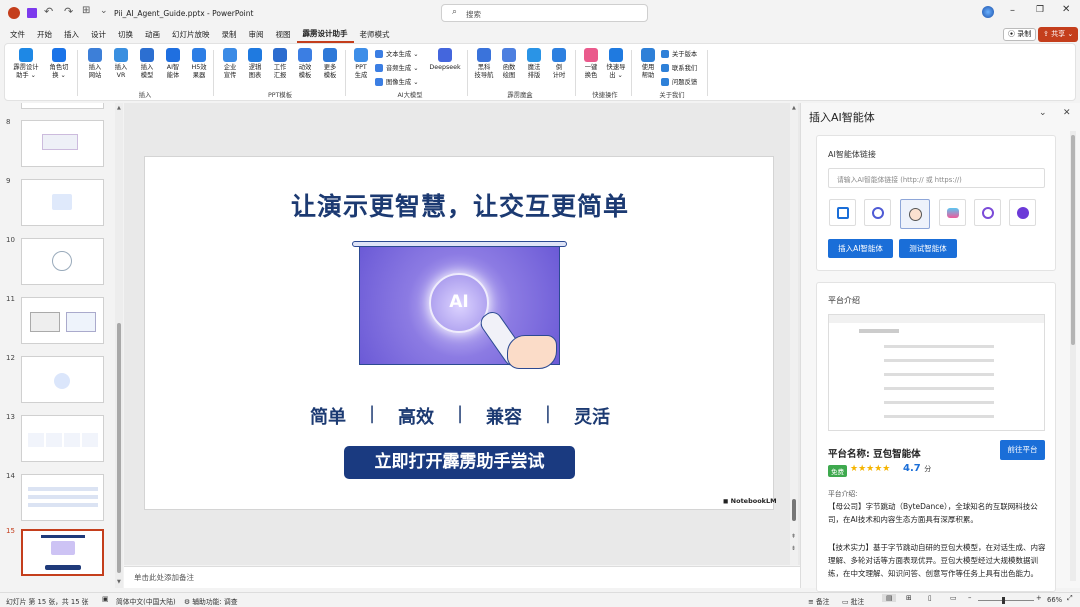 The height and width of the screenshot is (607, 1080). What do you see at coordinates (1012, 10) in the screenshot?
I see `minimize-icon: –` at bounding box center [1012, 10].